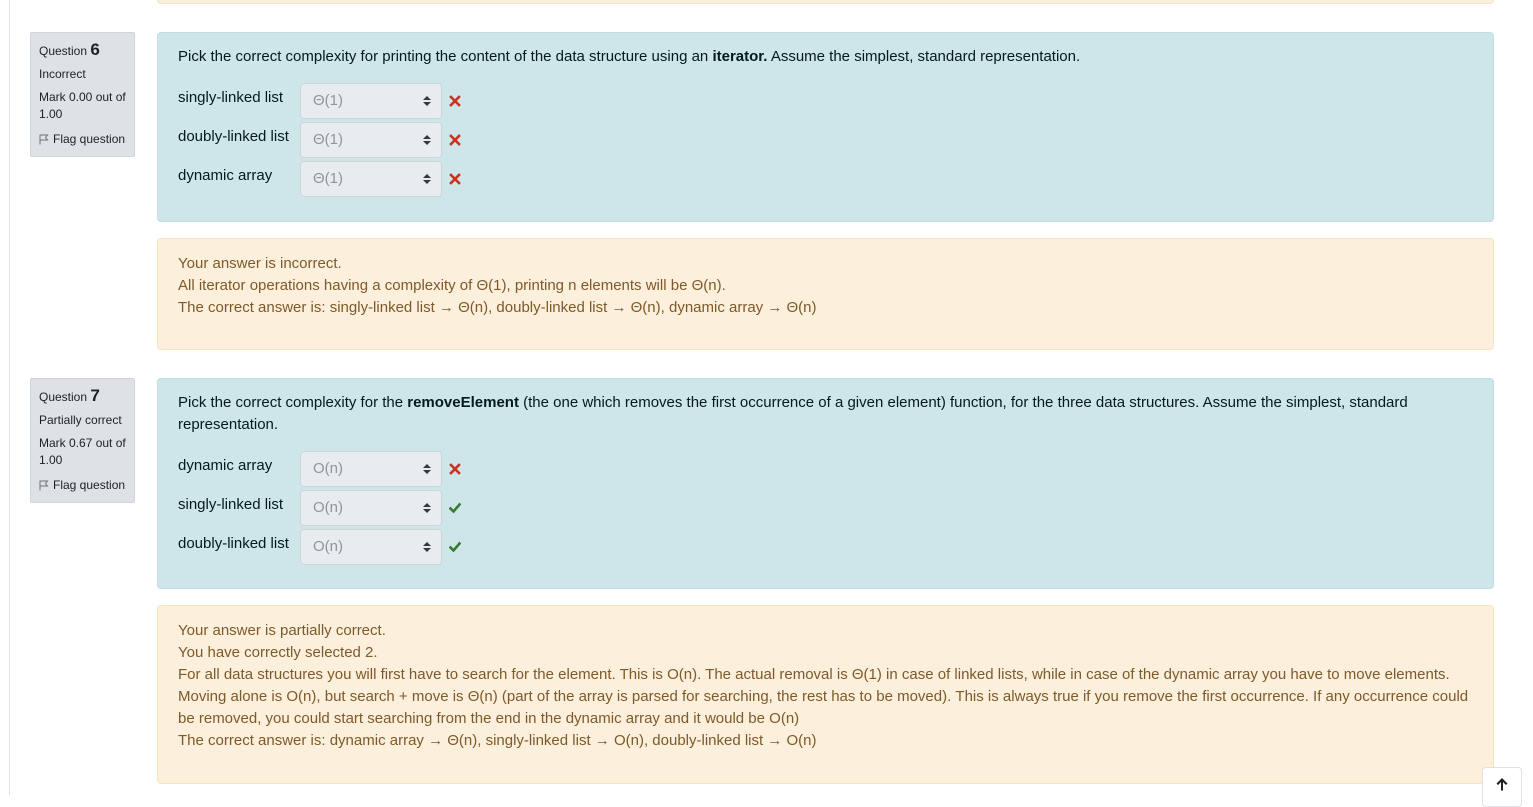  What do you see at coordinates (463, 402) in the screenshot?
I see `question-text-bold: removeElement` at bounding box center [463, 402].